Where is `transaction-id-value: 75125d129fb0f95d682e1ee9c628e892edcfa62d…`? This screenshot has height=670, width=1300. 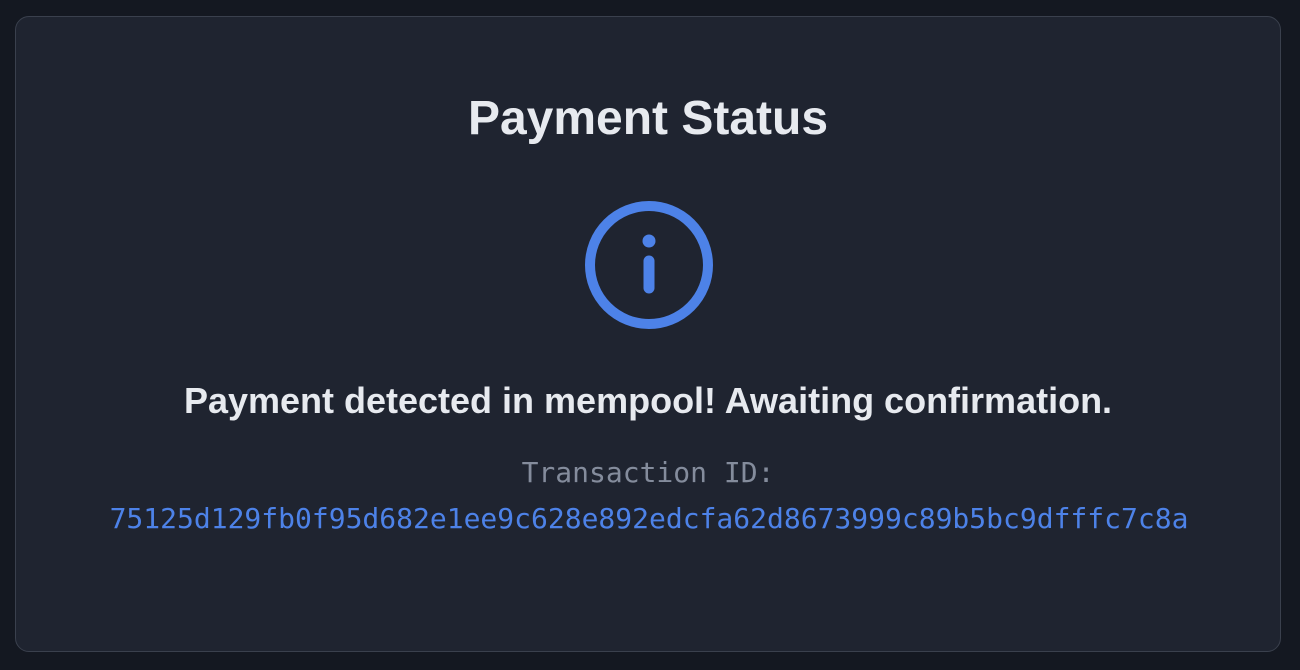
transaction-id-value: 75125d129fb0f95d682e1ee9c628e892edcfa62d… is located at coordinates (649, 519).